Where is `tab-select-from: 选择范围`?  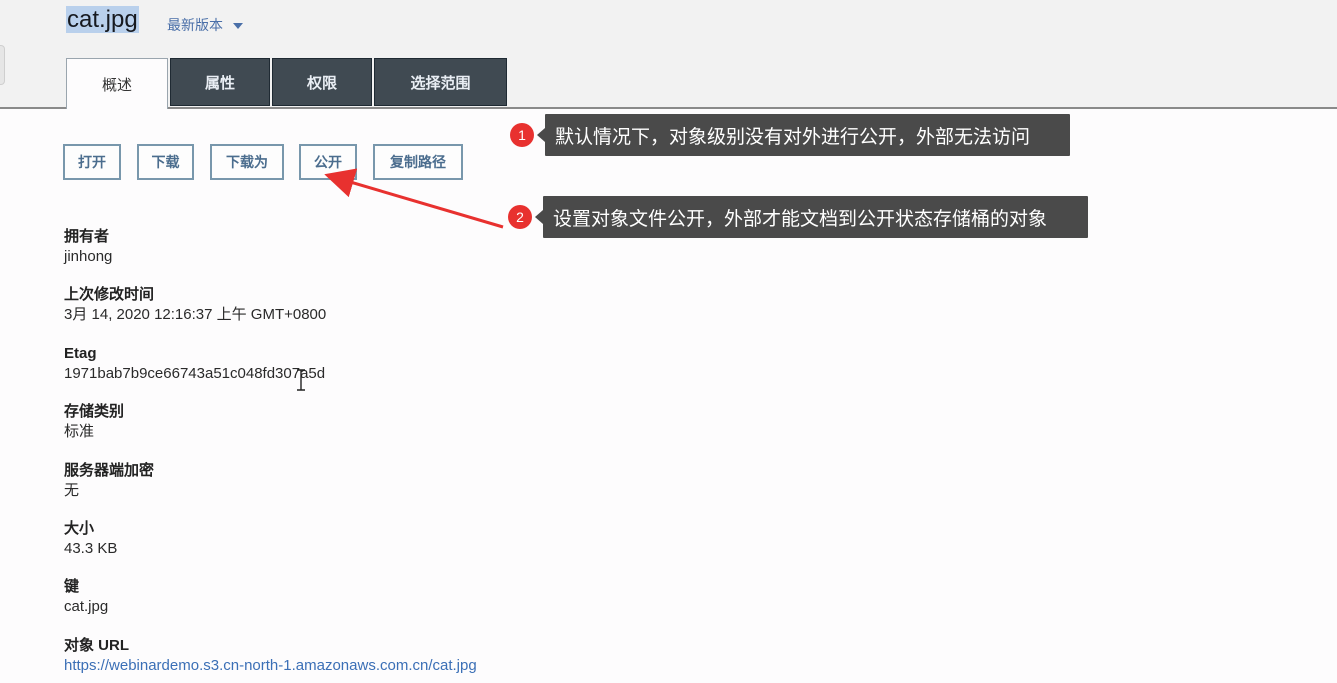 tab-select-from: 选择范围 is located at coordinates (440, 82).